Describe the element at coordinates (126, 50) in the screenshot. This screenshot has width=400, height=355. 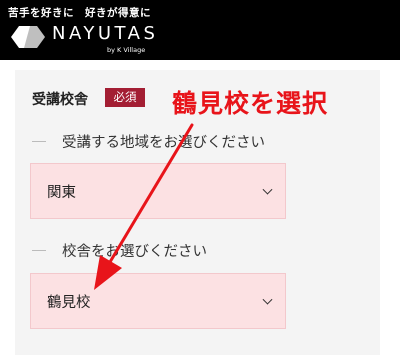
I see `site-logo-sub: by K Village` at that location.